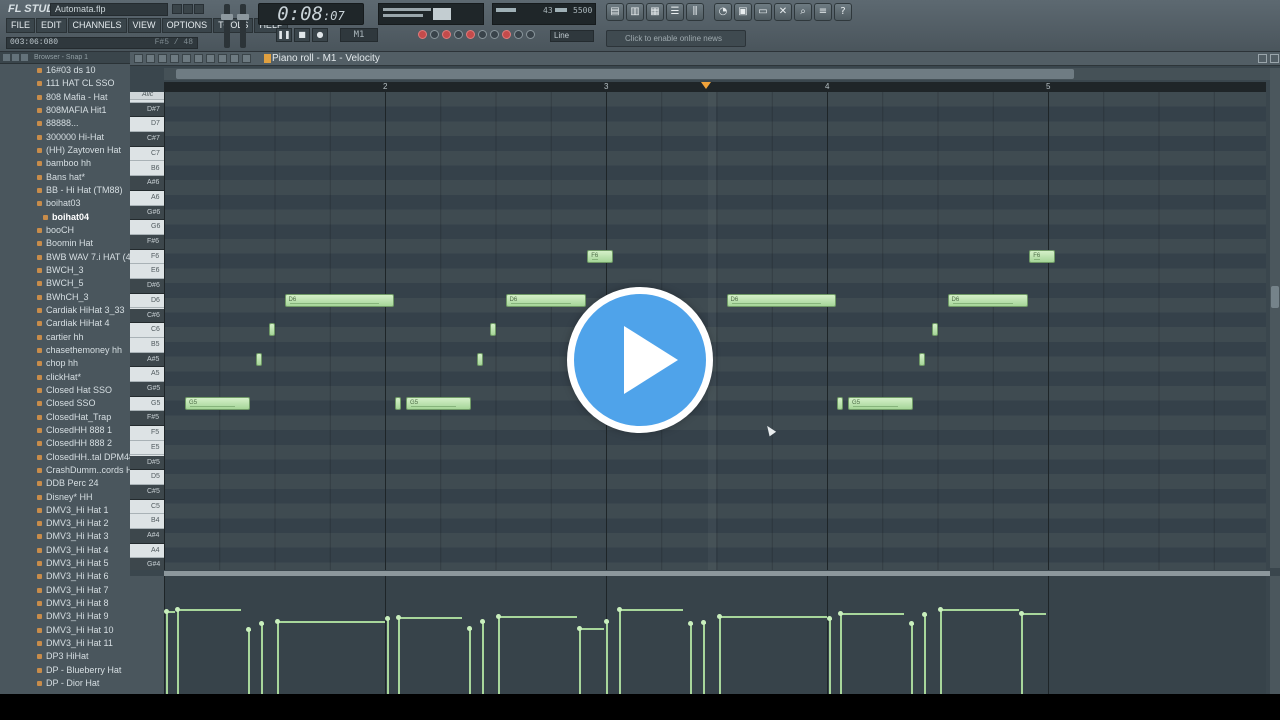  I want to click on pattern-selector: M1, so click(359, 35).